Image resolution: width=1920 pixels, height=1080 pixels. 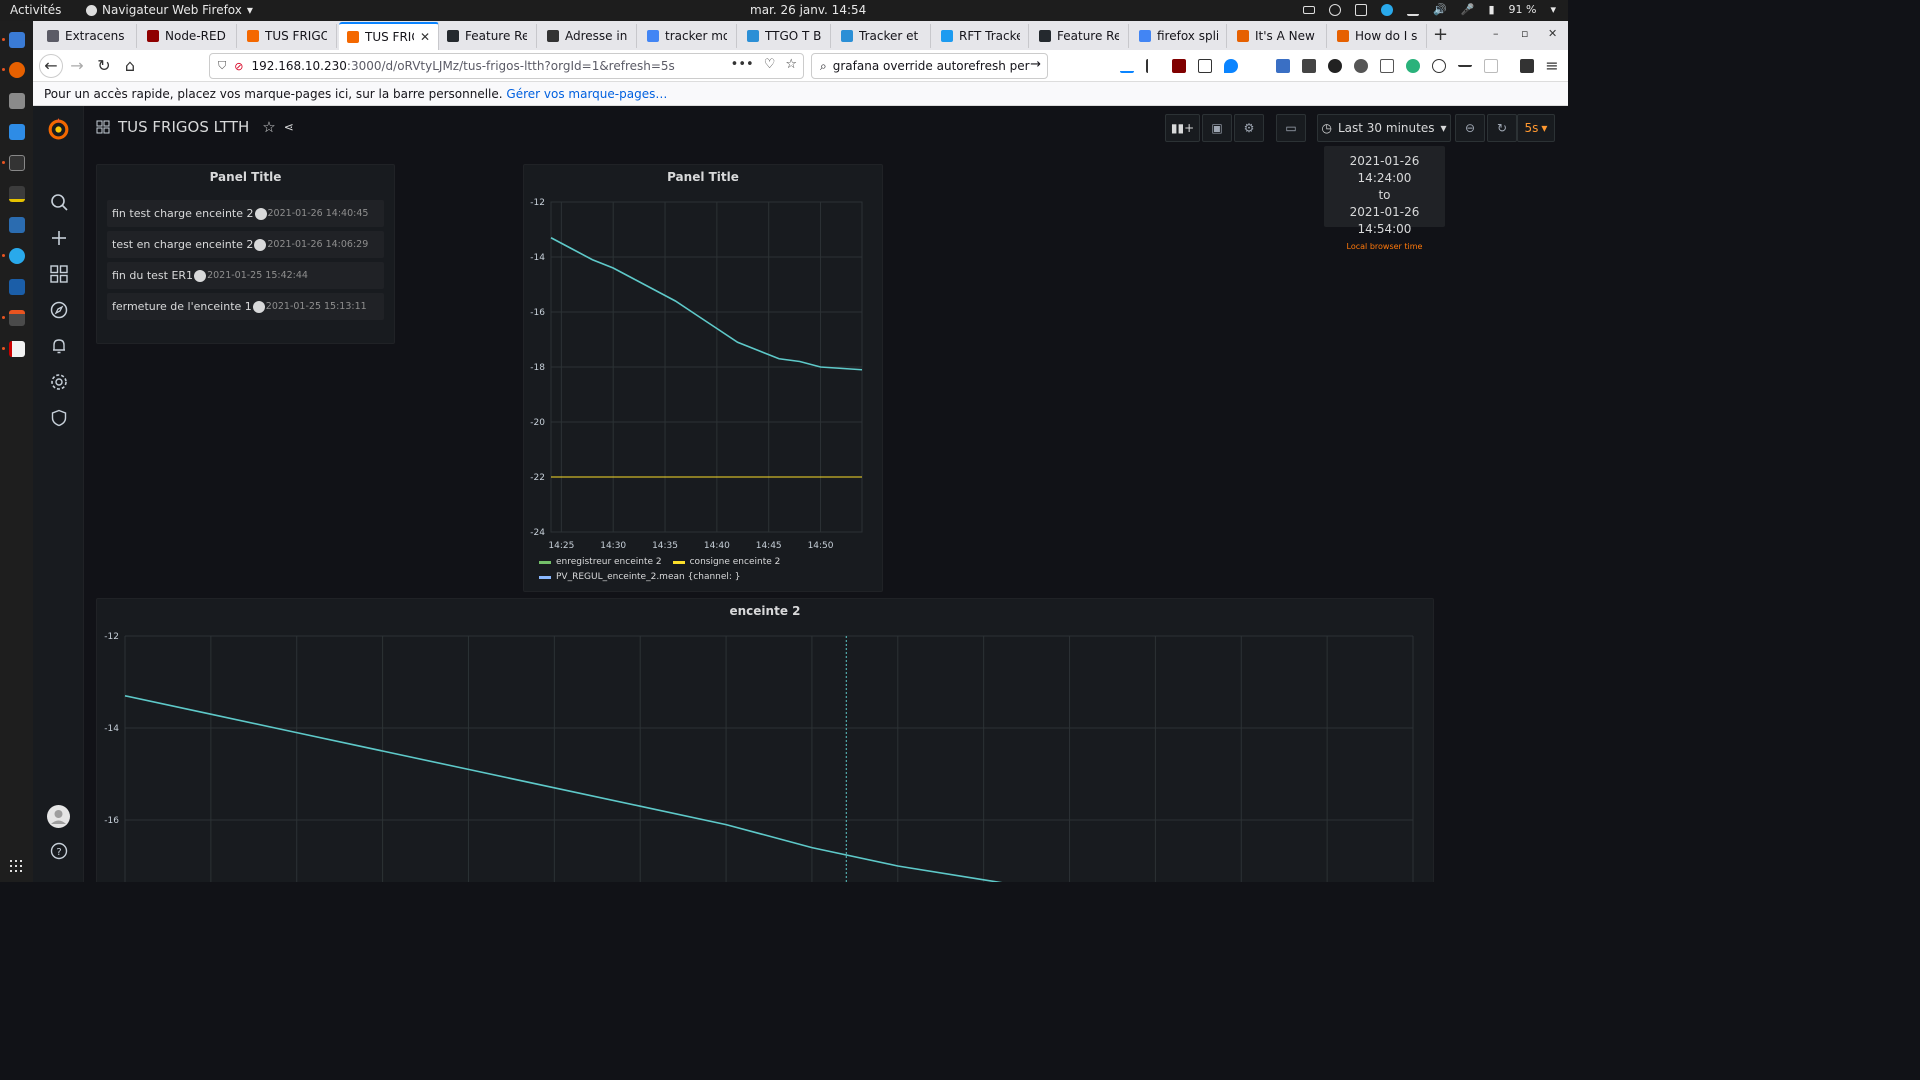 I want to click on add-panel-button: ▮▮+, so click(x=1182, y=128).